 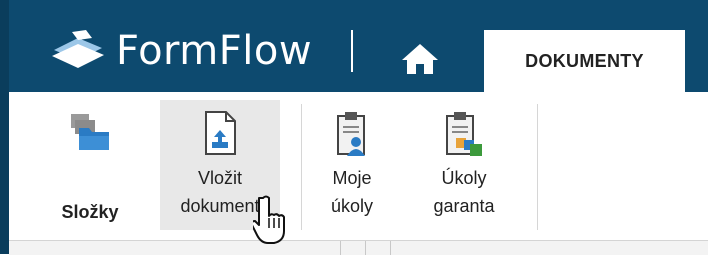 What do you see at coordinates (90, 132) in the screenshot?
I see `folders-icon` at bounding box center [90, 132].